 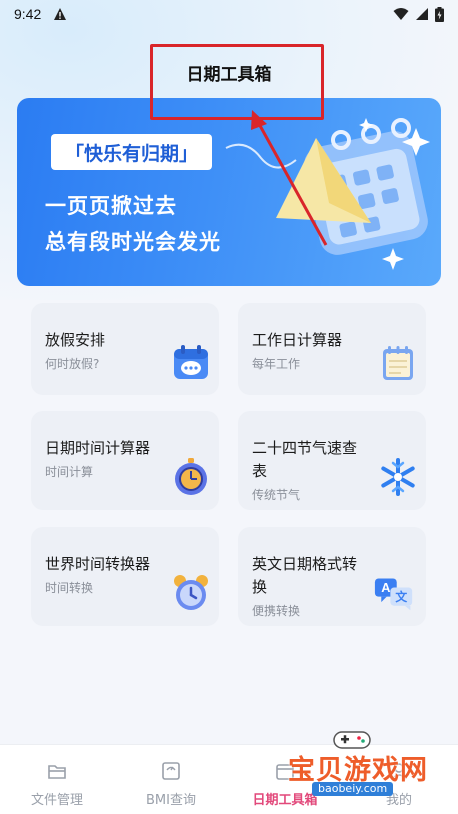 I want to click on nav-item-file-manager: 文件管理, so click(x=57, y=779).